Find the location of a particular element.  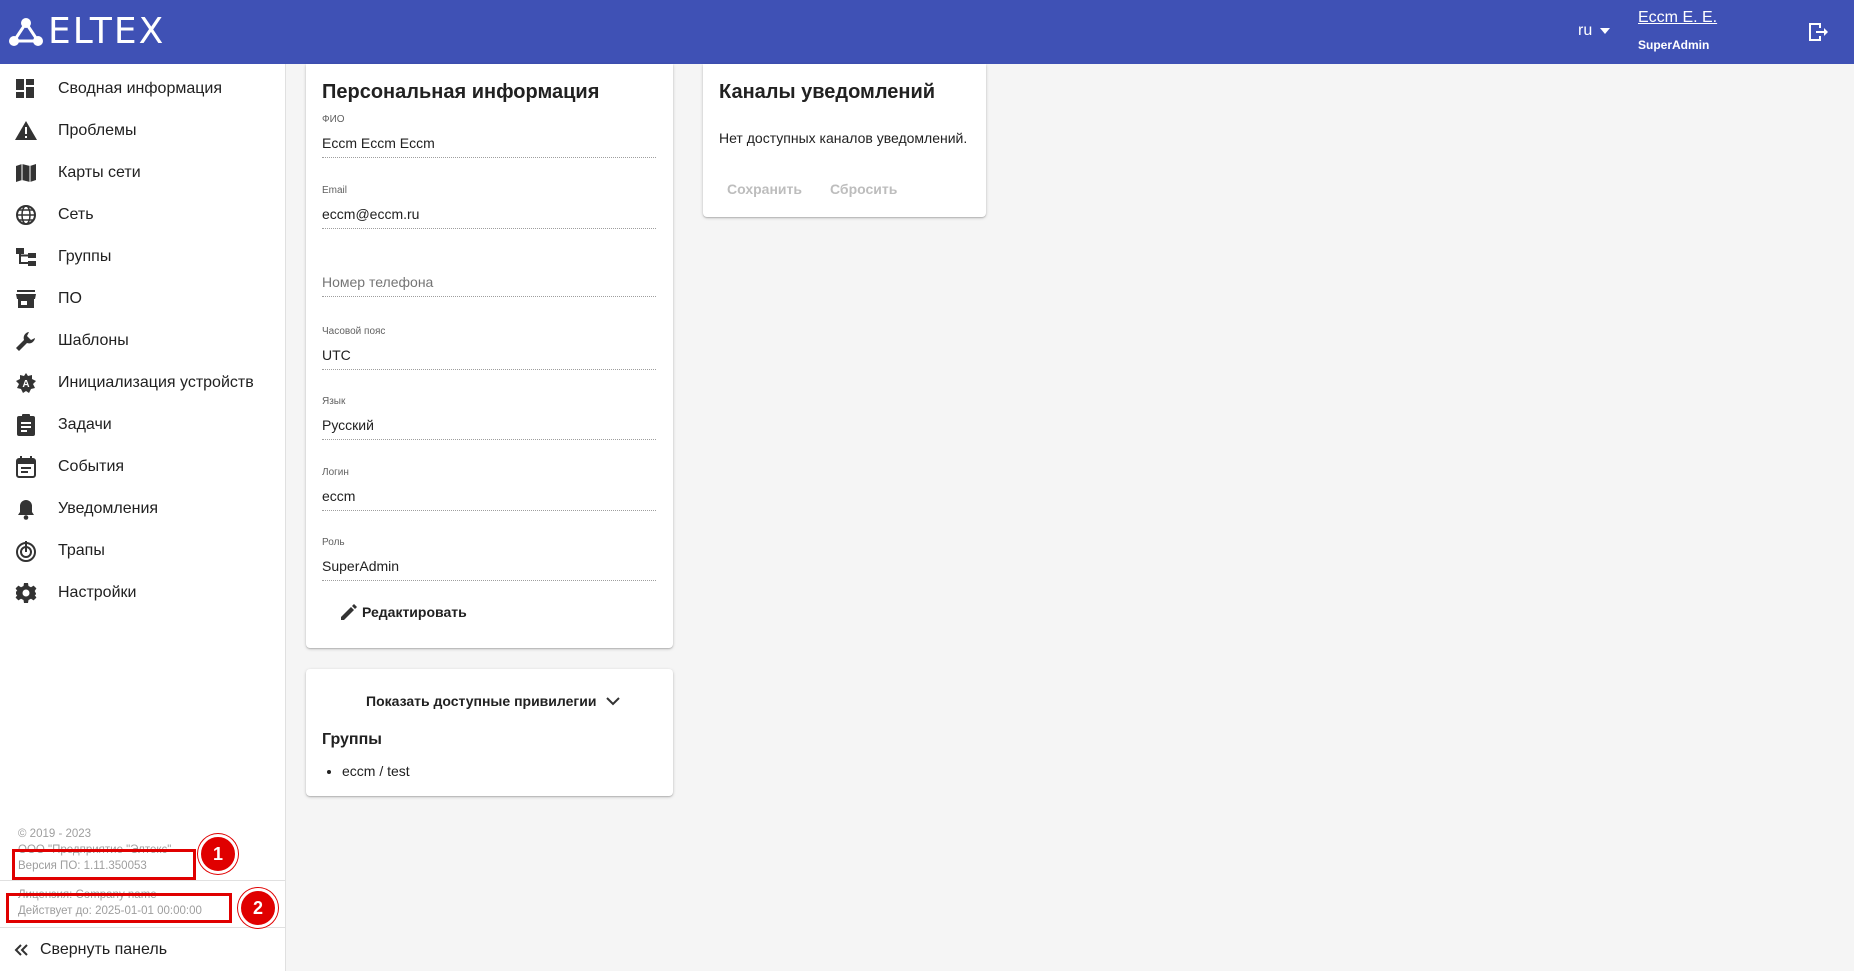

personal-info-title: Персональная информация is located at coordinates (461, 92).